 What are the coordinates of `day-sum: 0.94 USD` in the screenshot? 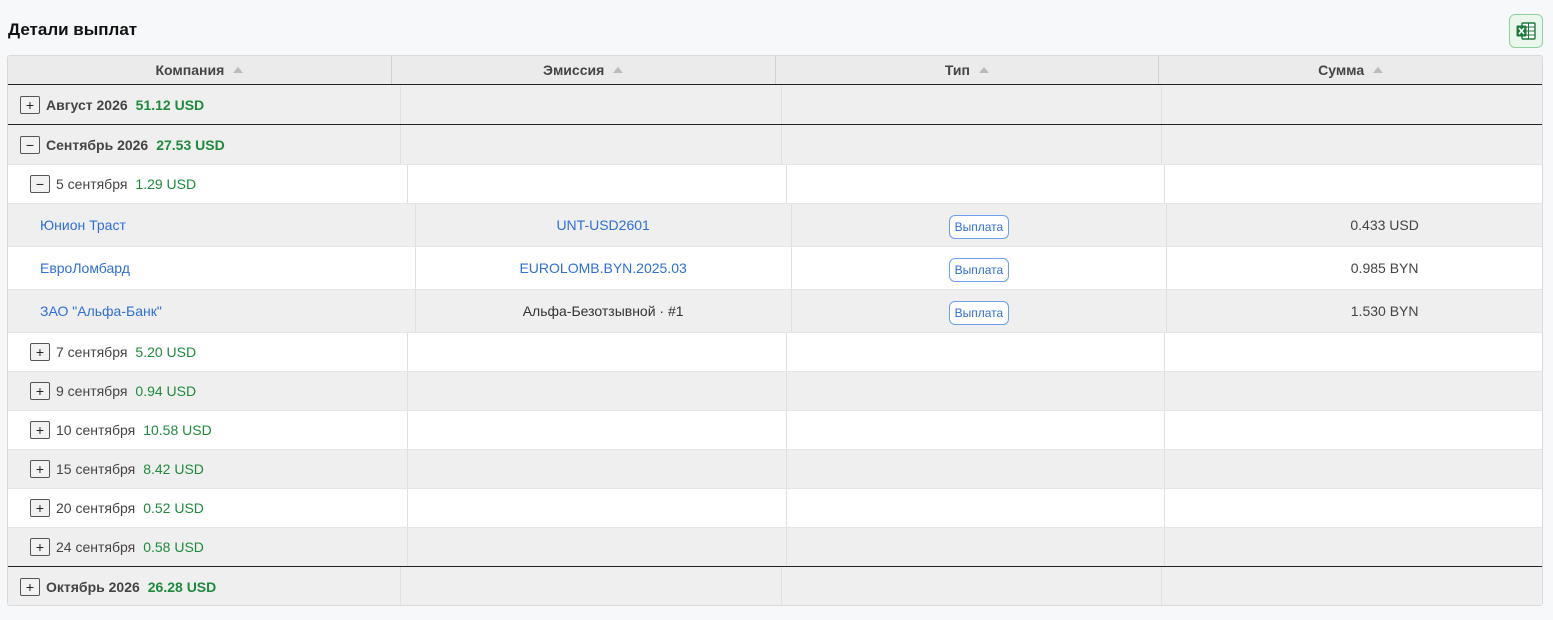 It's located at (166, 391).